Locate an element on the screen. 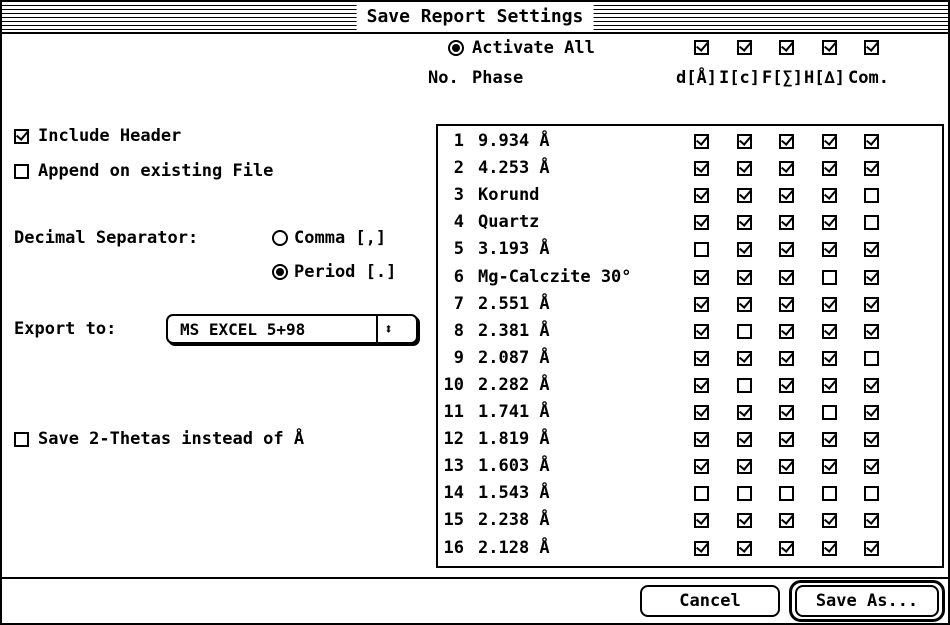  cancel-button: Cancel is located at coordinates (710, 601).